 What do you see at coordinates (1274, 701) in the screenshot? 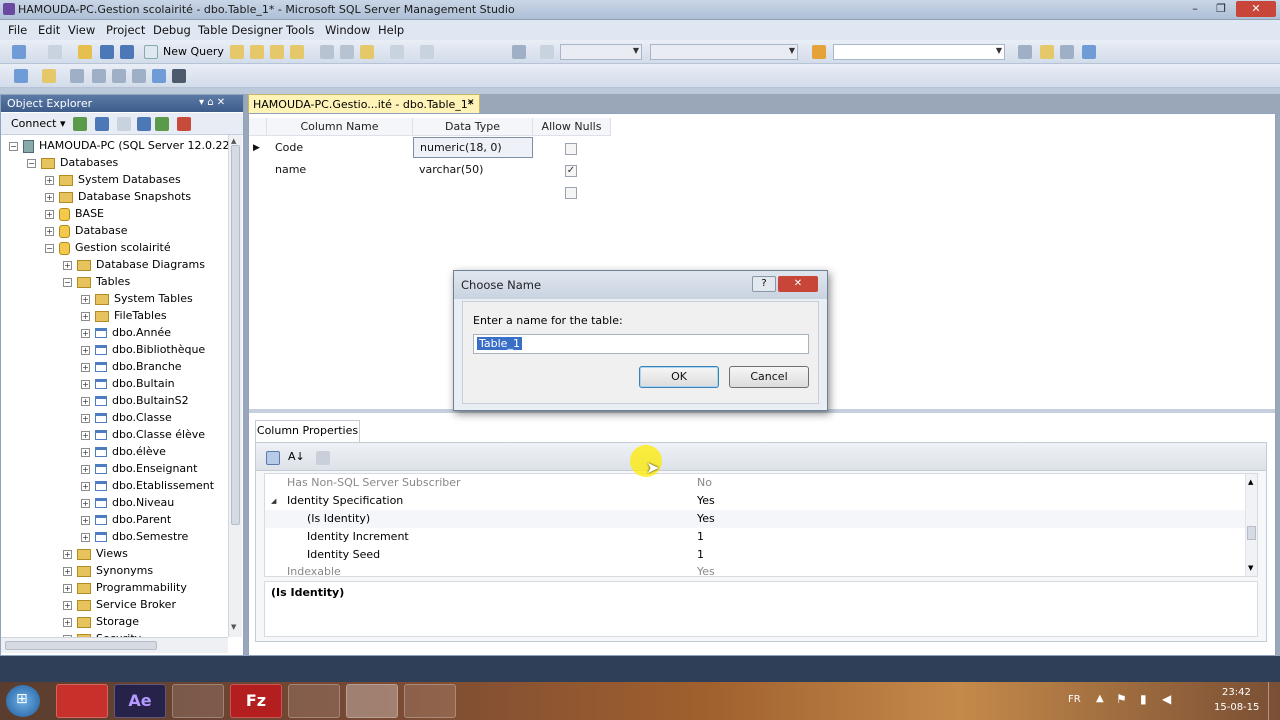
I see `show-desktop-button` at bounding box center [1274, 701].